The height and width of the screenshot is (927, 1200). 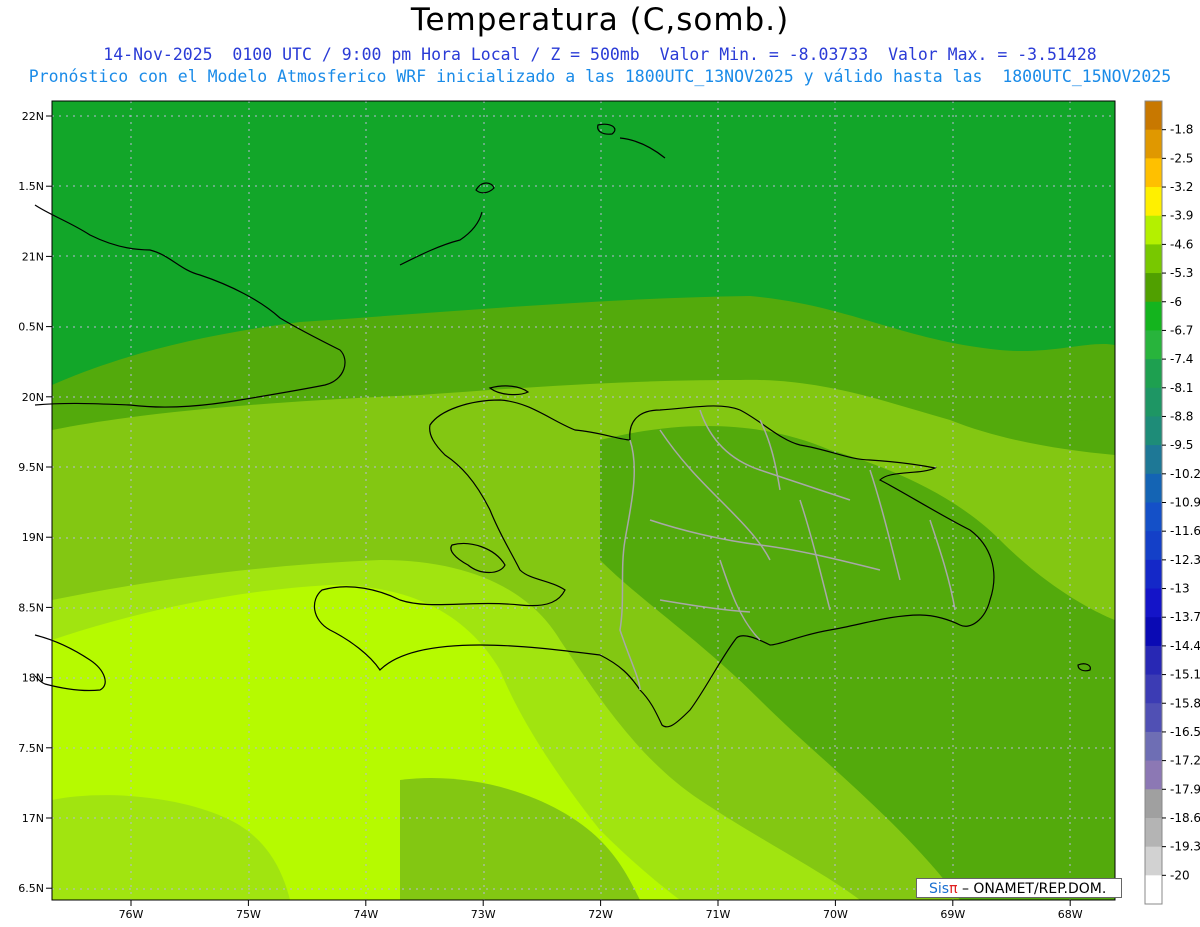 What do you see at coordinates (131, 914) in the screenshot?
I see `lon-label: 76W` at bounding box center [131, 914].